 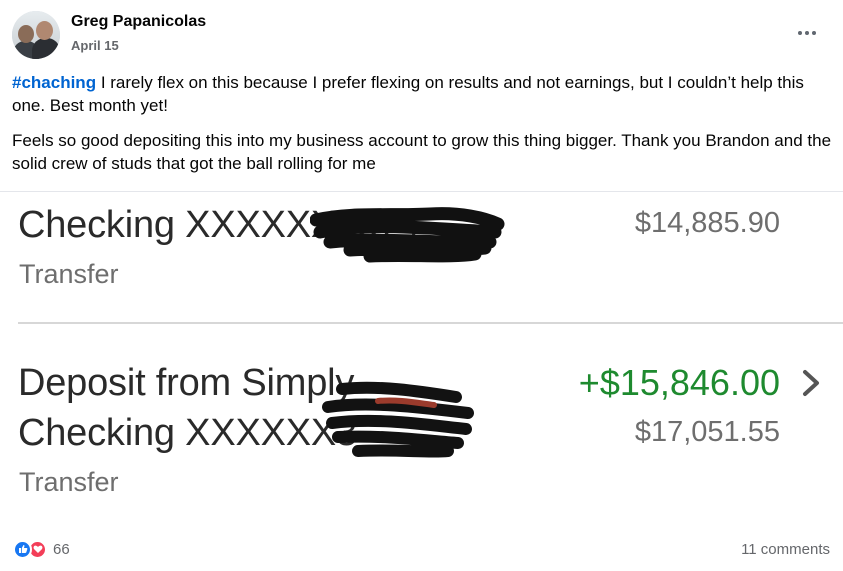 What do you see at coordinates (138, 22) in the screenshot?
I see `author-name: Greg Papanicolas` at bounding box center [138, 22].